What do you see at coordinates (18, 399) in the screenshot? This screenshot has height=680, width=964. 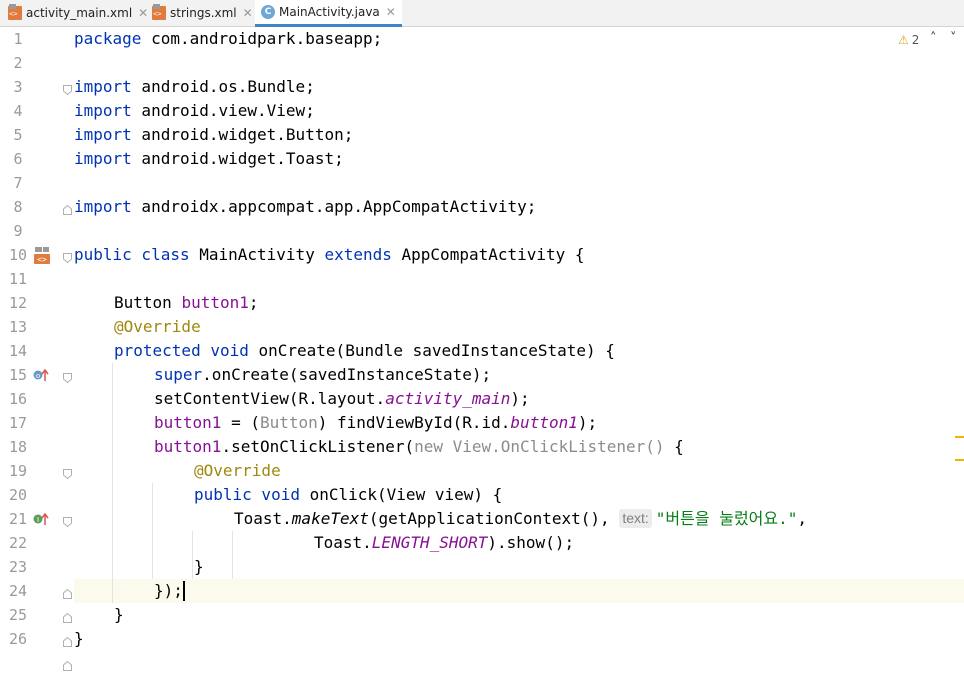 I see `line-number: 16` at bounding box center [18, 399].